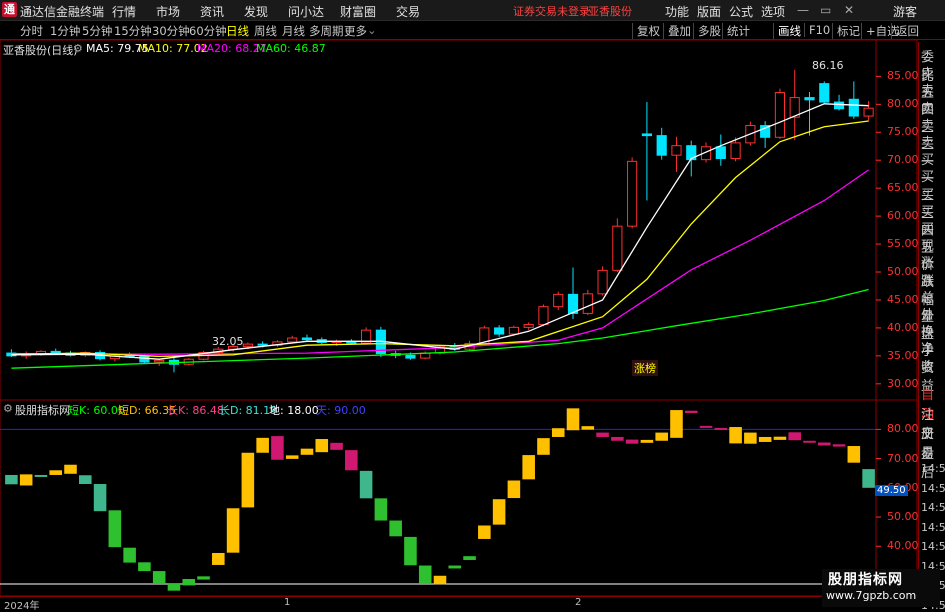  Describe the element at coordinates (787, 31) in the screenshot. I see `tool-draw-line: 画线` at that location.